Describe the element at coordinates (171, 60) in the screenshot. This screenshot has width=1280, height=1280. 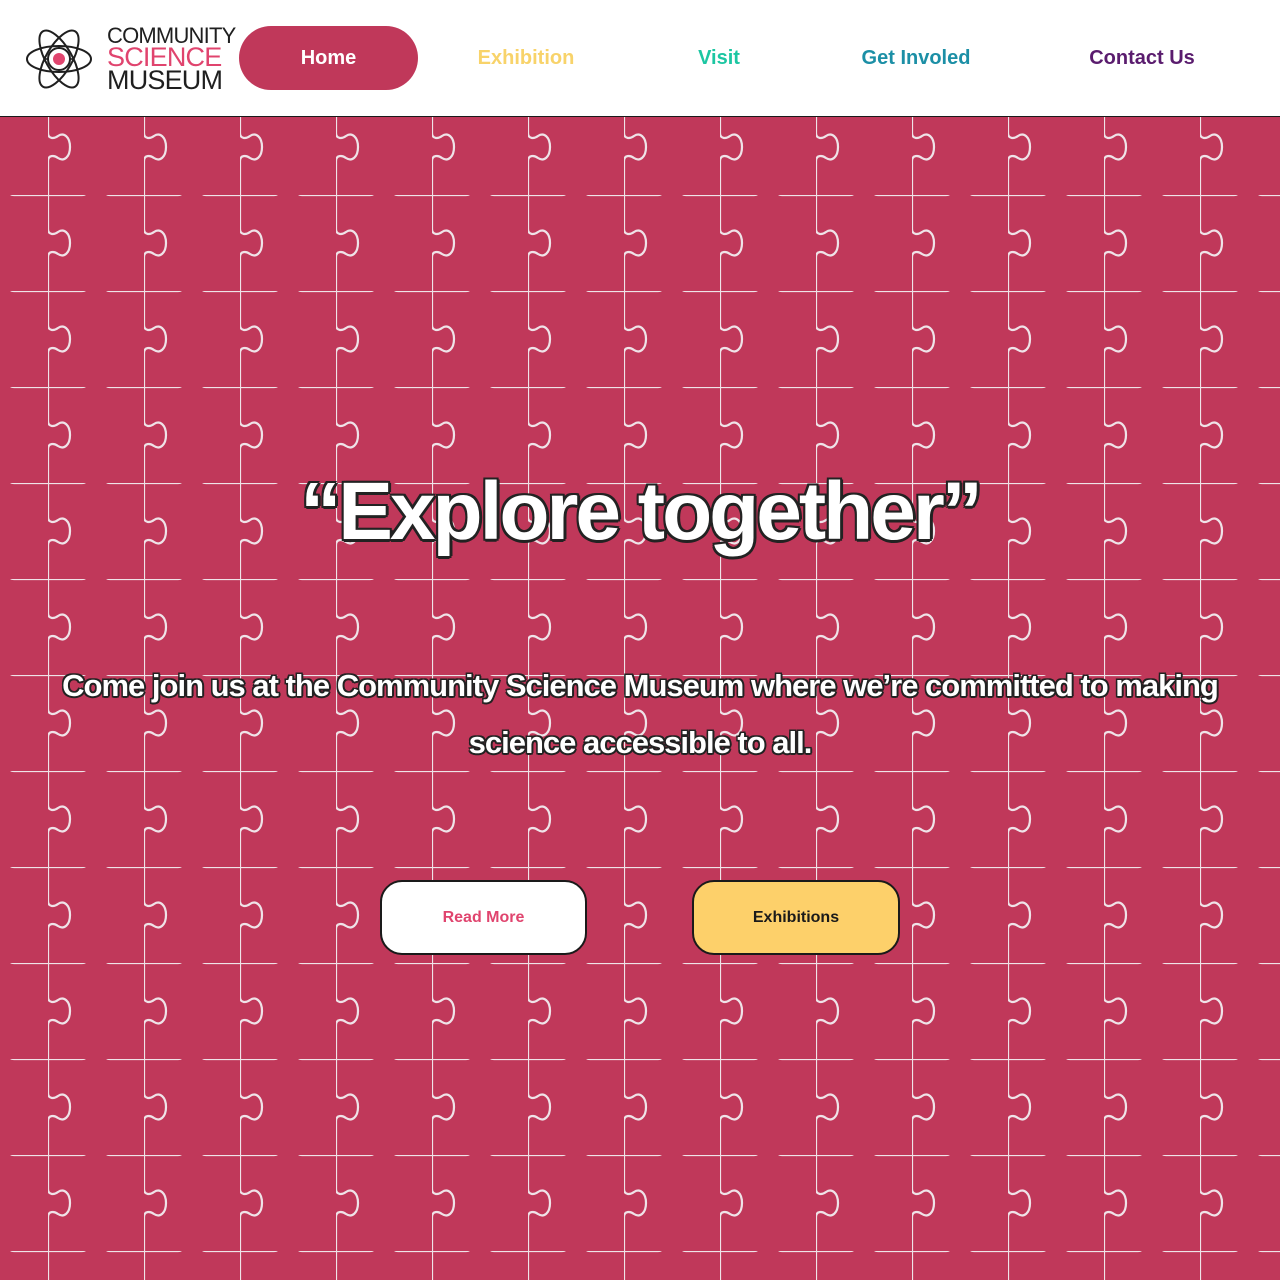
I see `logo-wordmark: Community Science Museum` at that location.